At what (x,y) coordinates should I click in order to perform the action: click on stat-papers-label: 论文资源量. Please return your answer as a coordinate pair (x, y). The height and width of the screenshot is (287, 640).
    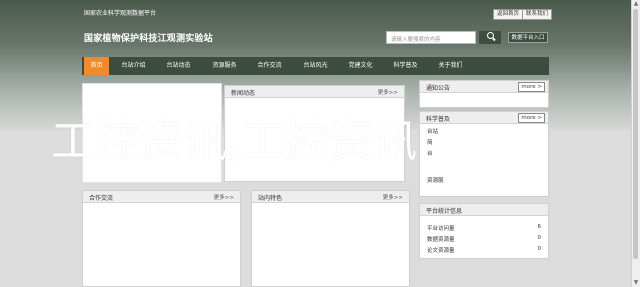
    Looking at the image, I should click on (441, 251).